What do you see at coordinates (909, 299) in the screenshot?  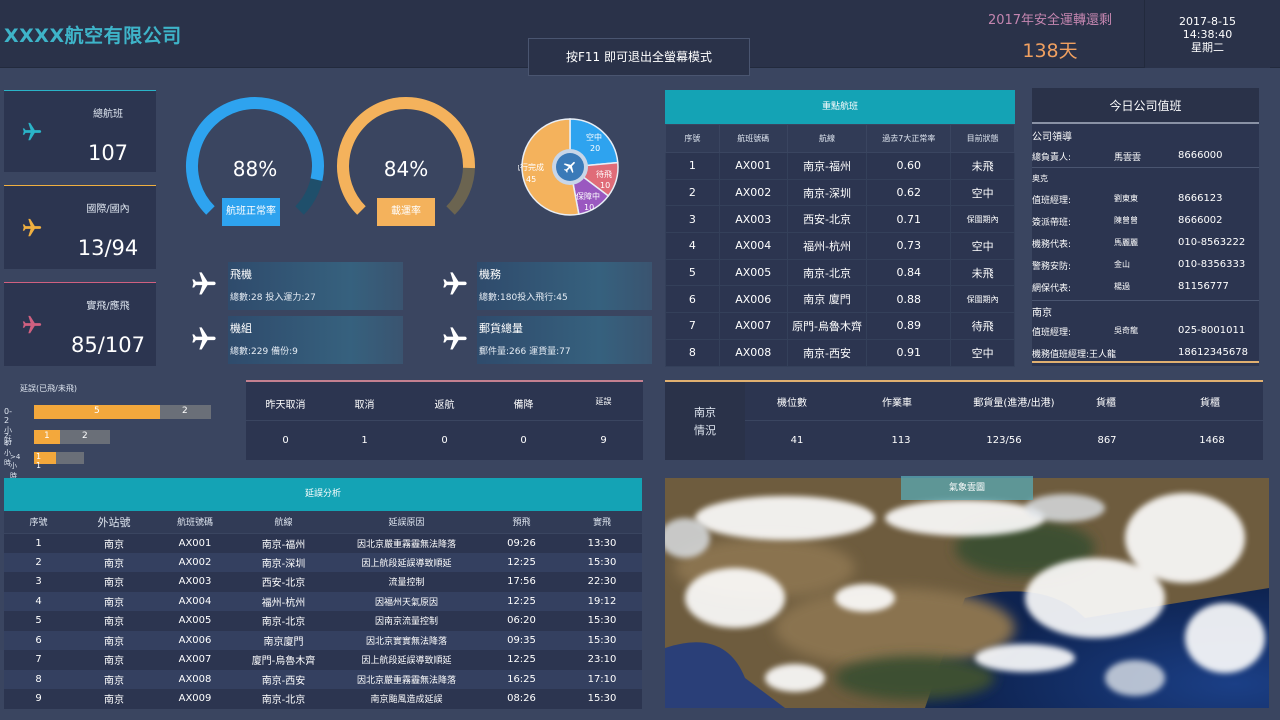 I see `table-cell: 0.88` at bounding box center [909, 299].